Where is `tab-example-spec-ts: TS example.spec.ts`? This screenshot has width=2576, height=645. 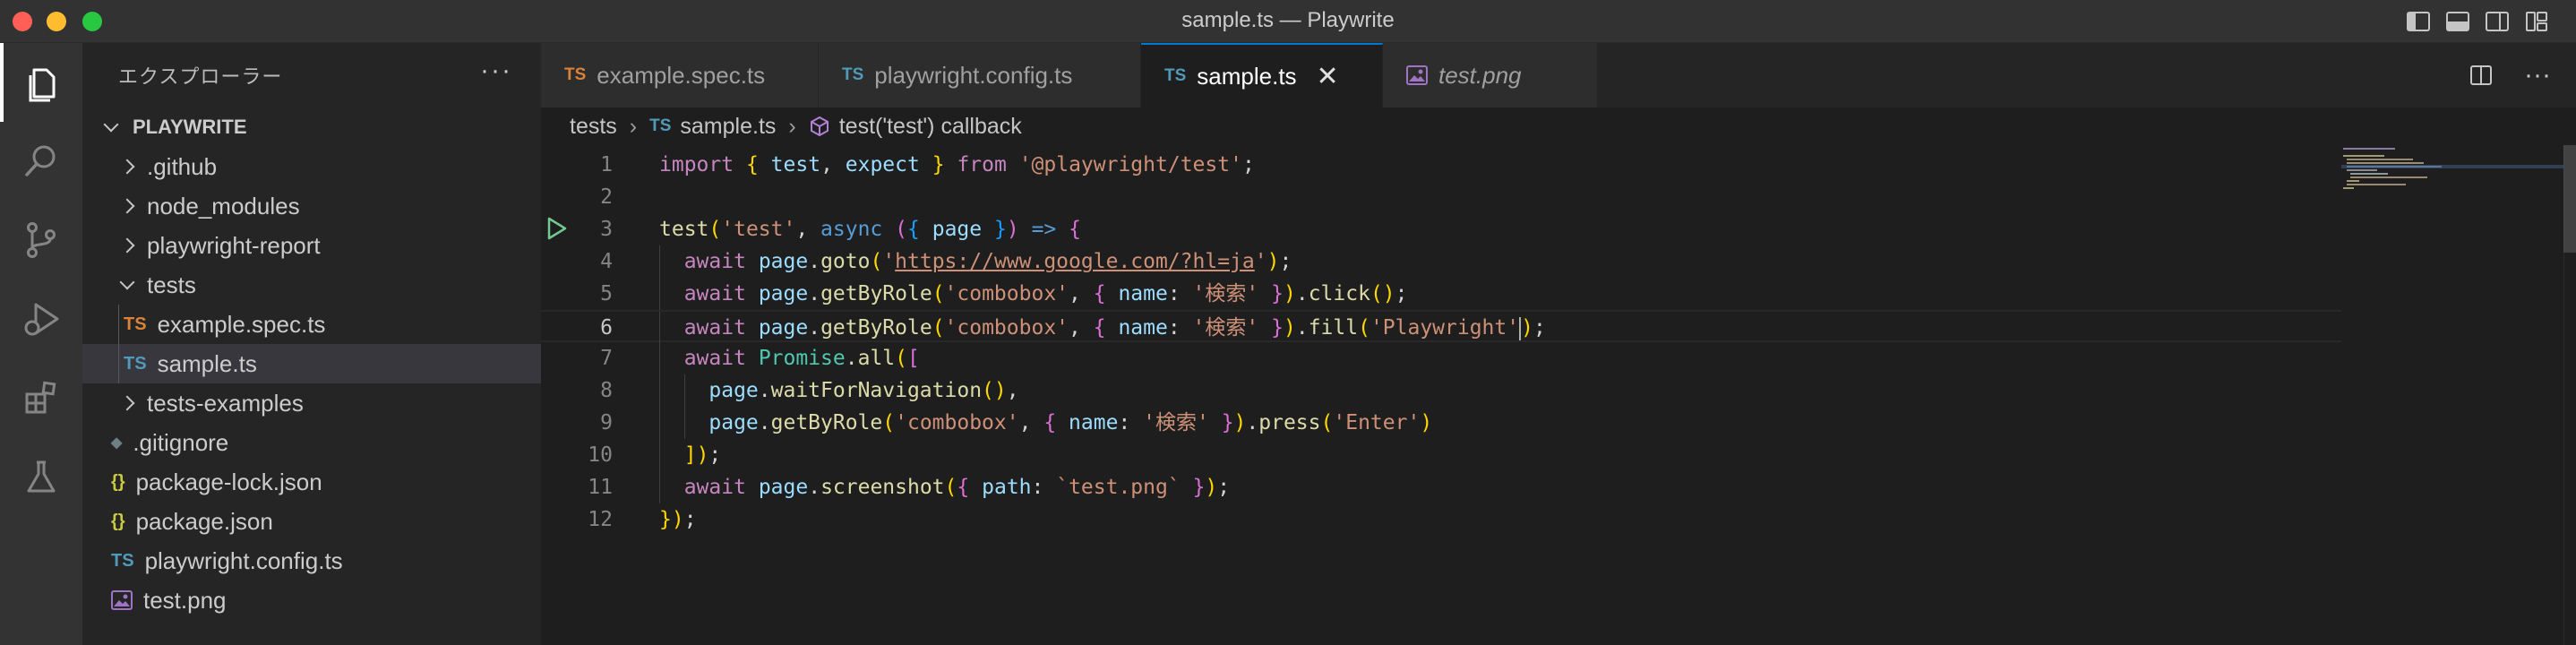
tab-example-spec-ts: TS example.spec.ts is located at coordinates (680, 75).